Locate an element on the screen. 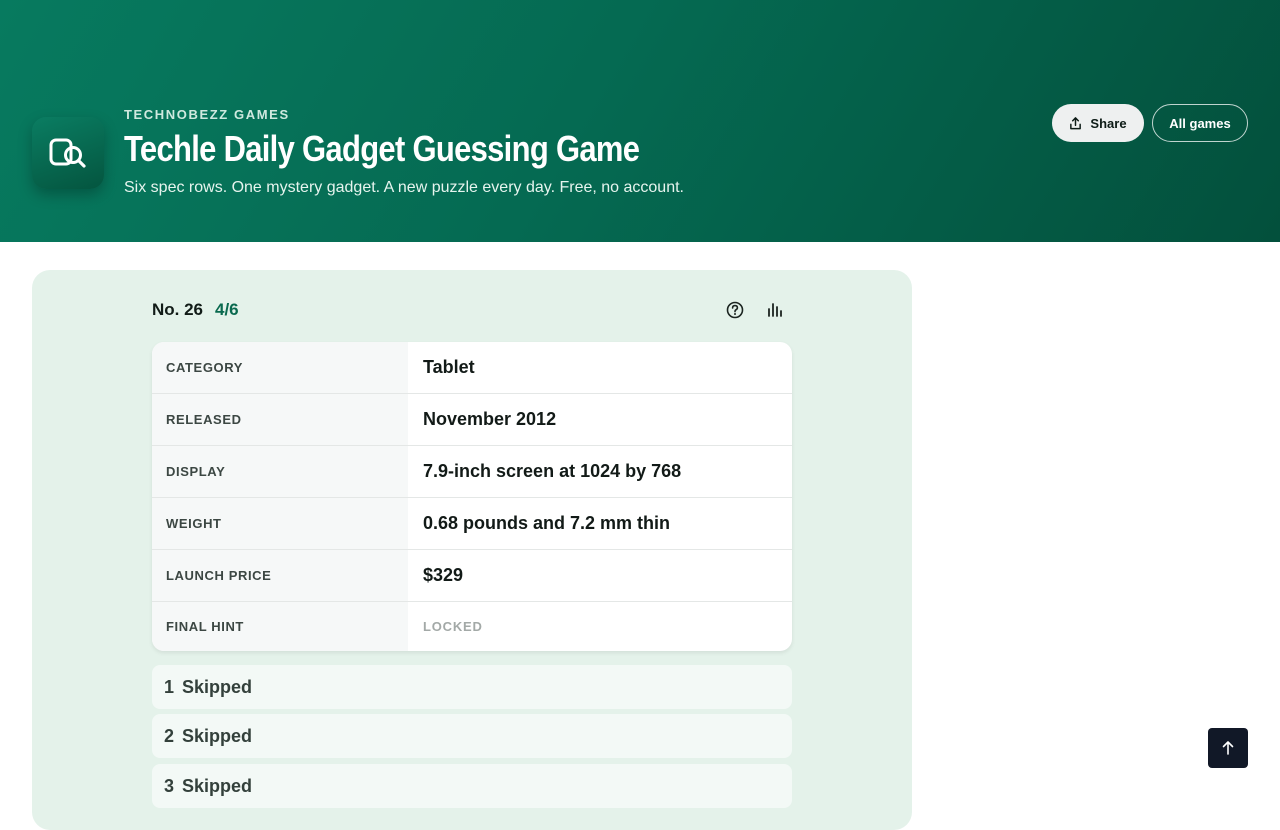 This screenshot has width=1280, height=830. brand-kicker: TECHNOBEZZ GAMES is located at coordinates (207, 114).